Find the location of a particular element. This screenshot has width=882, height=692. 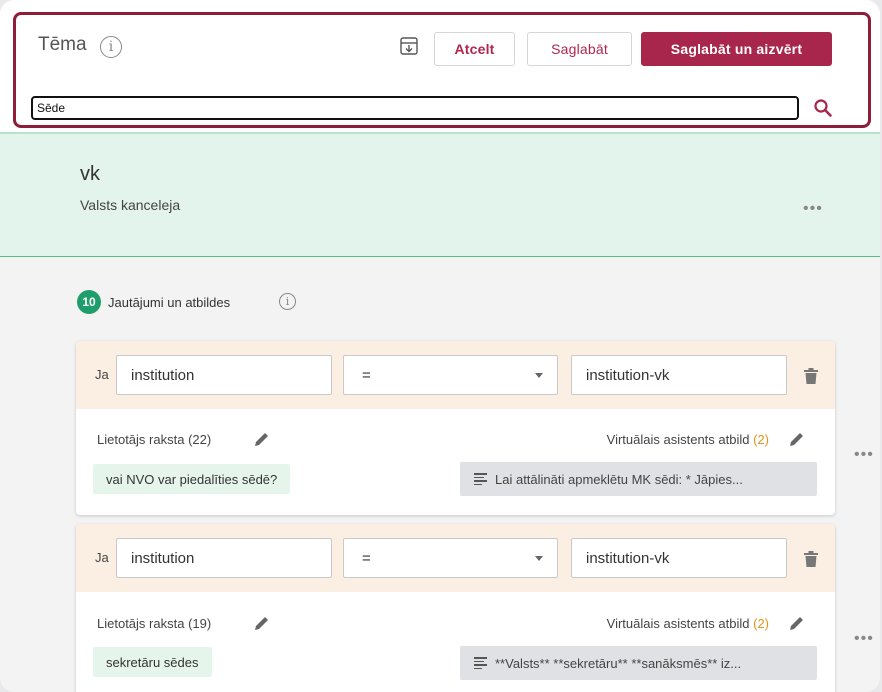

info-icon: i is located at coordinates (287, 301).